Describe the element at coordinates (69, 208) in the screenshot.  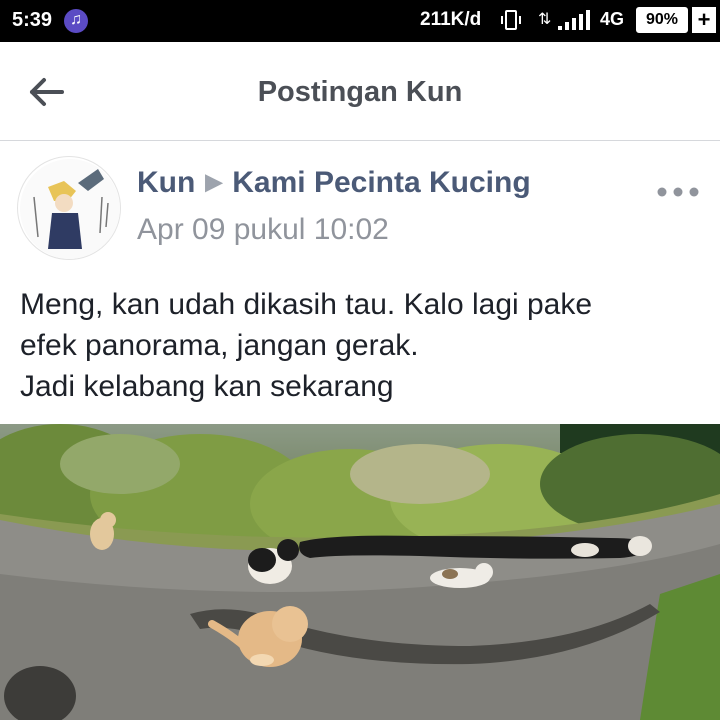
I see `avatar` at that location.